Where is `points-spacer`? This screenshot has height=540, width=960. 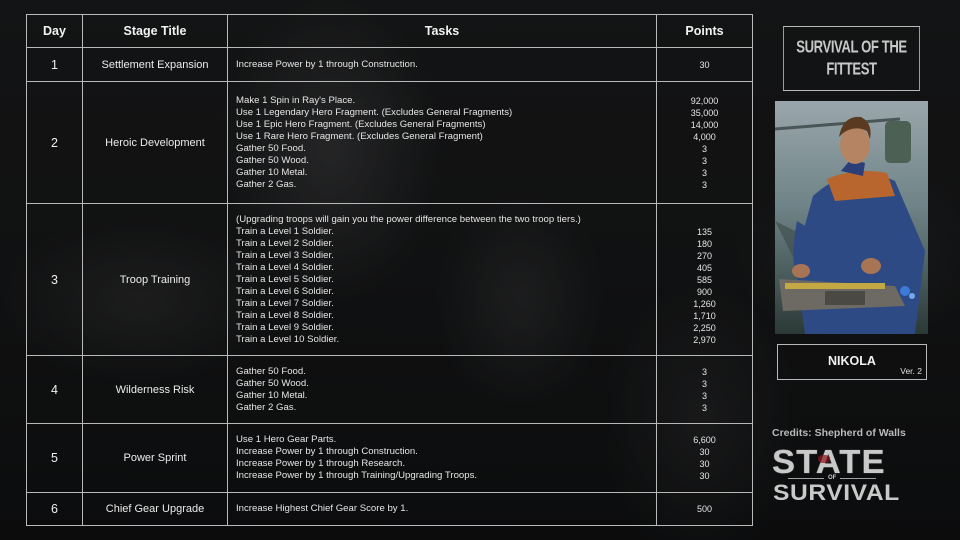 points-spacer is located at coordinates (704, 220).